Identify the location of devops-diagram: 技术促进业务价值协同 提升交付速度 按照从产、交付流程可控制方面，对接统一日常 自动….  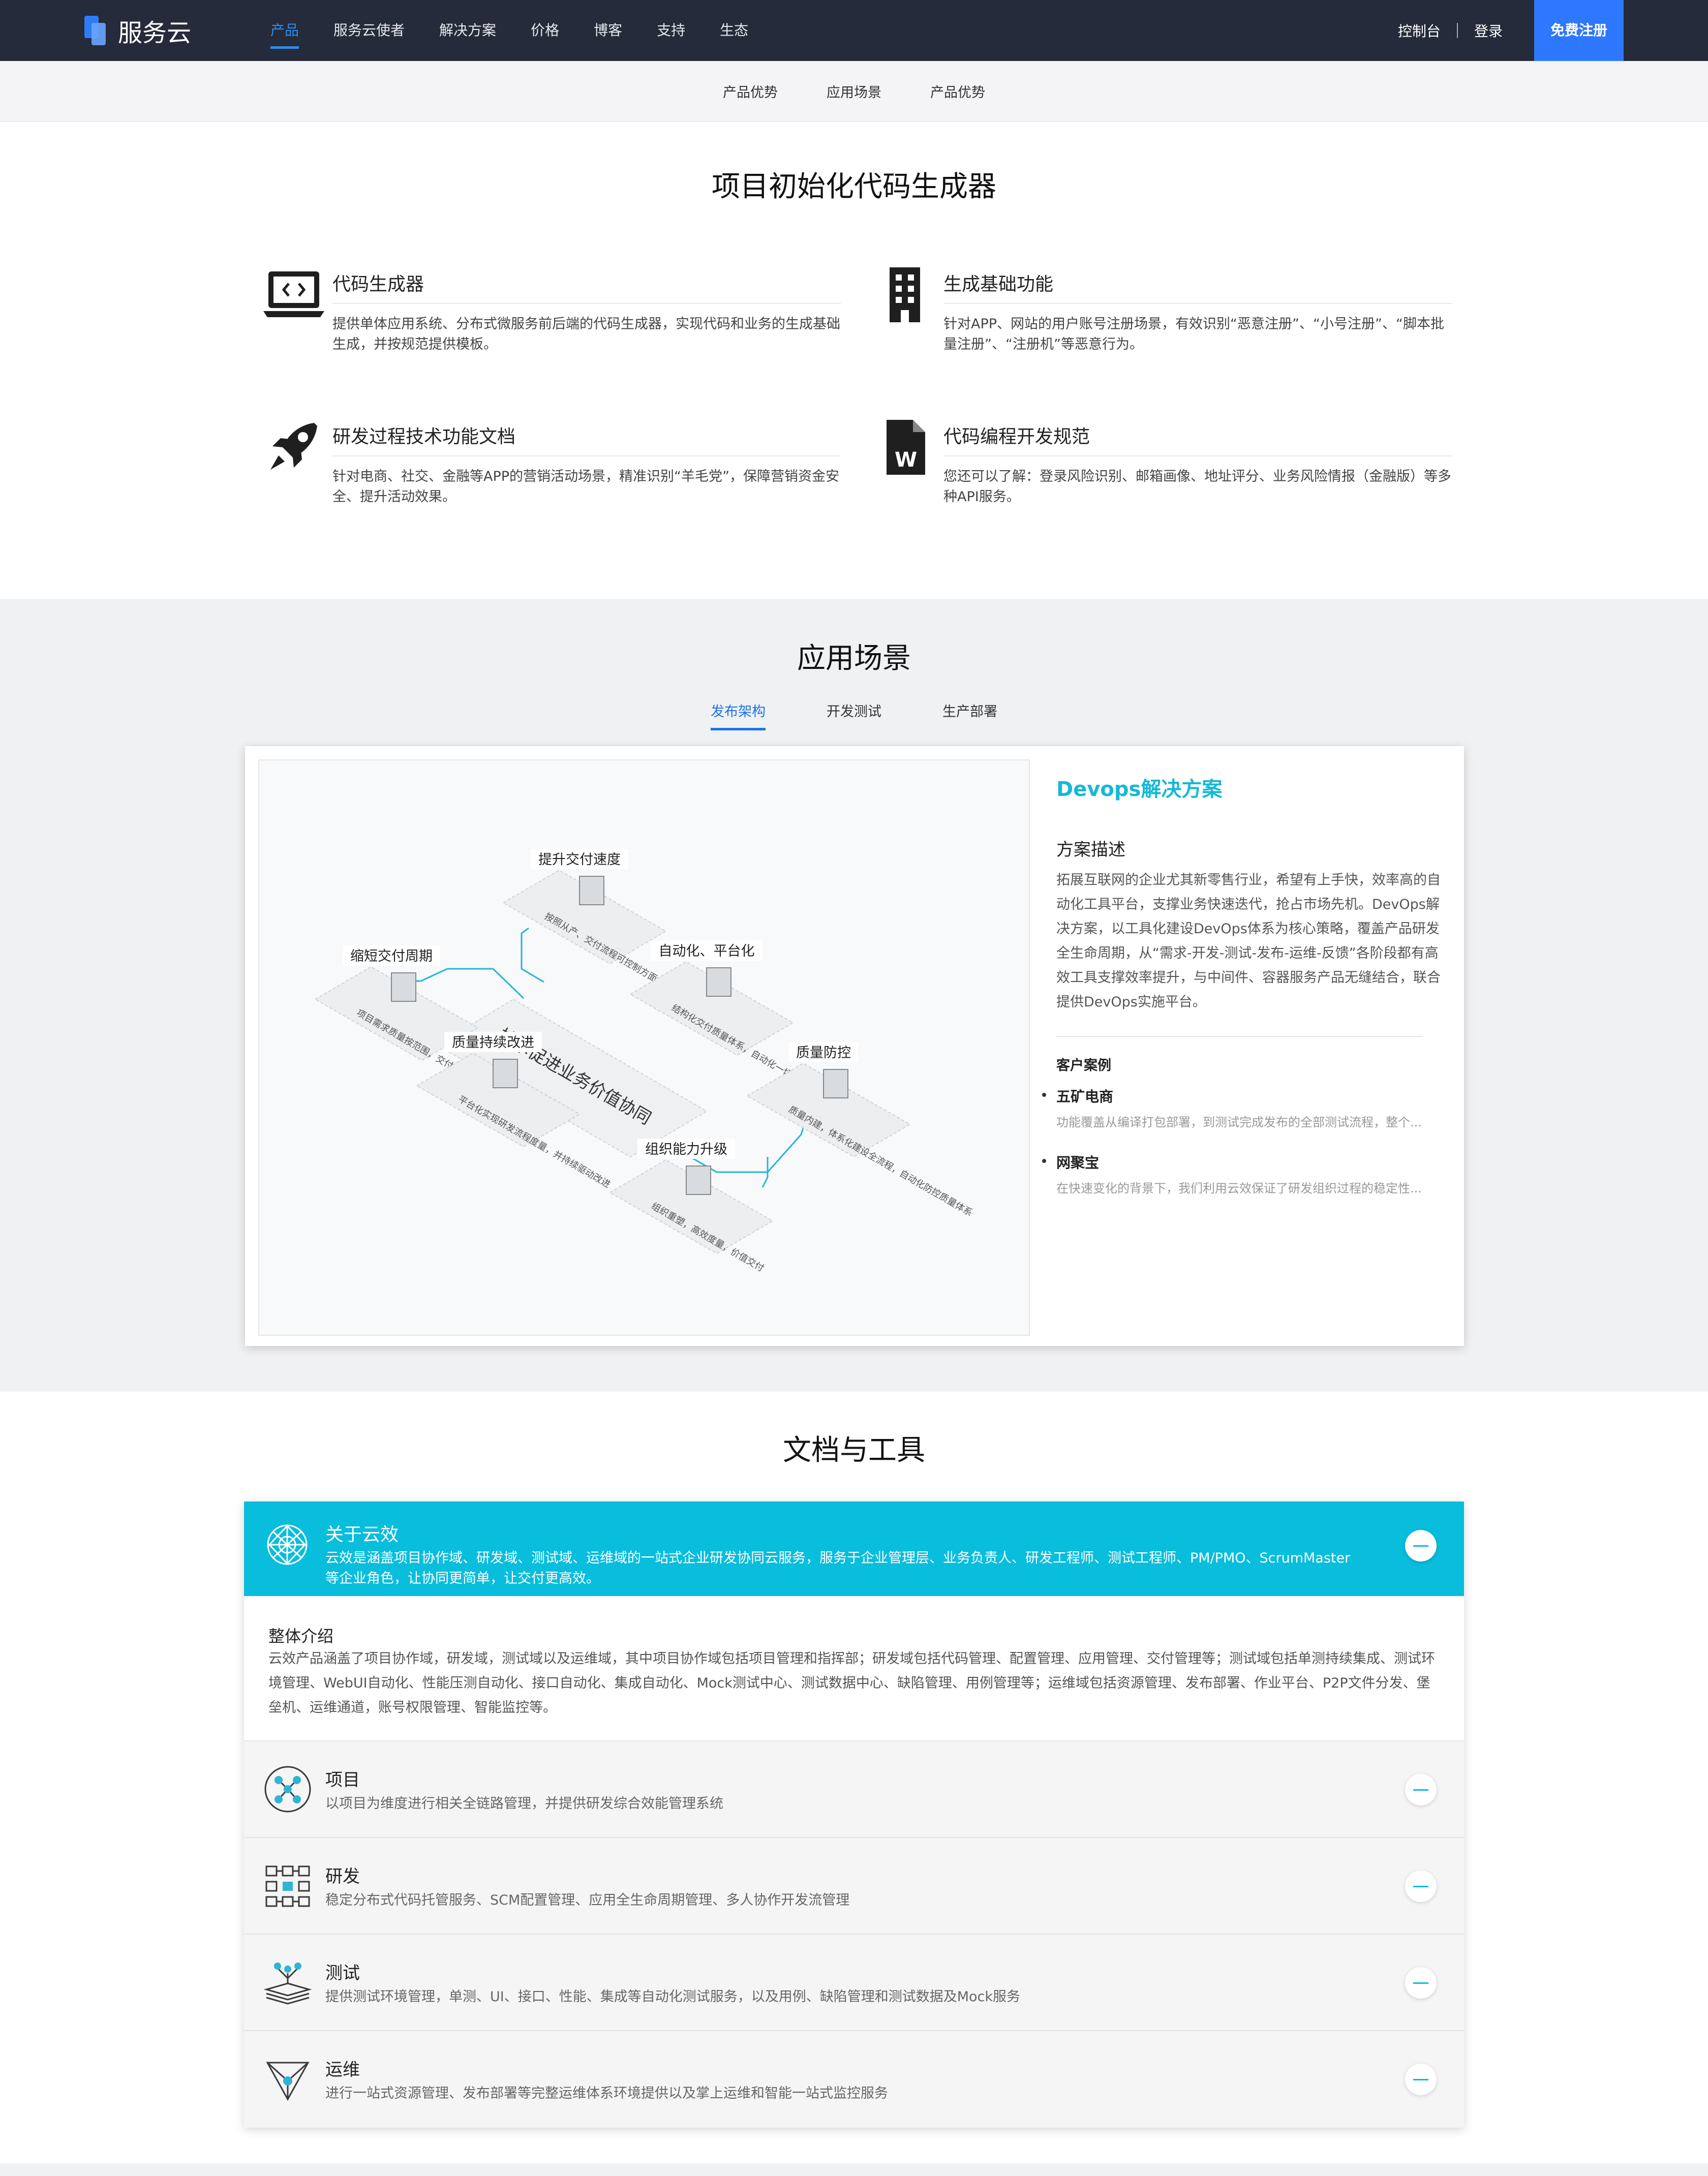
(644, 1047).